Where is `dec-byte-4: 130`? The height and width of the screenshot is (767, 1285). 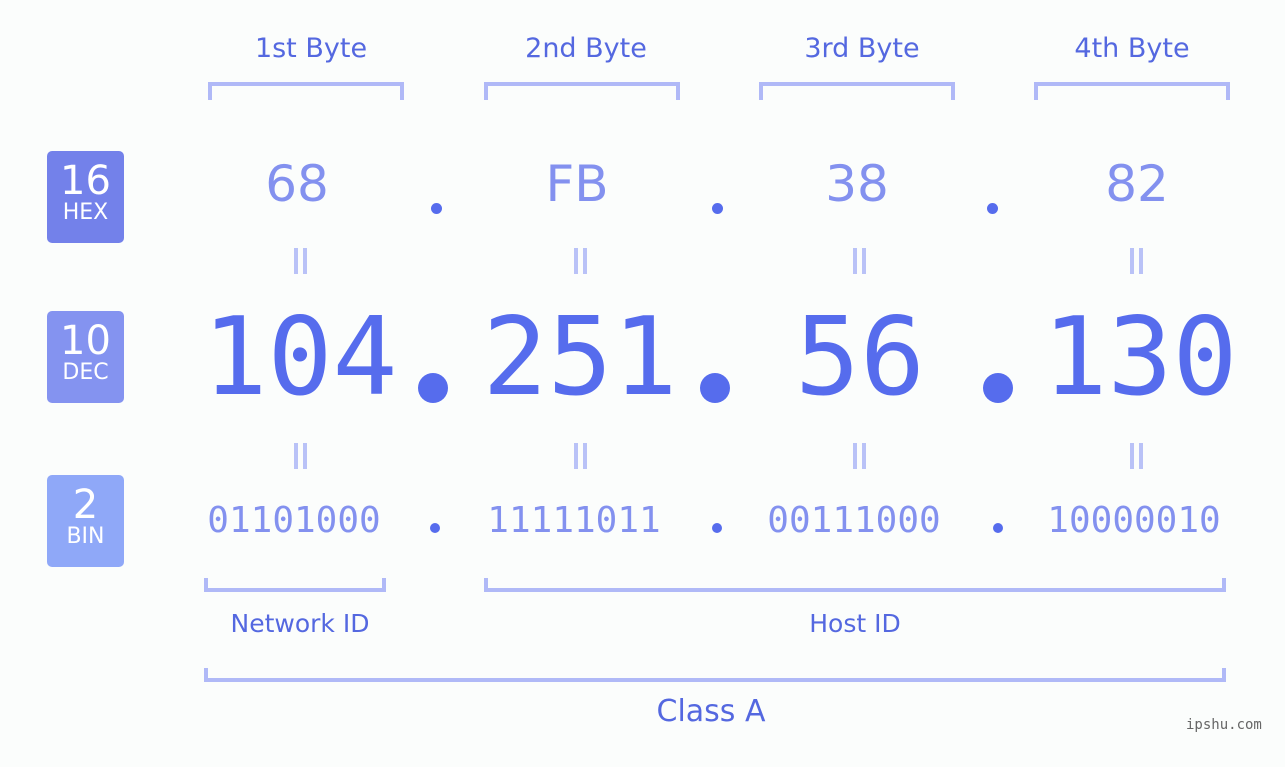
dec-byte-4: 130 is located at coordinates (1140, 357).